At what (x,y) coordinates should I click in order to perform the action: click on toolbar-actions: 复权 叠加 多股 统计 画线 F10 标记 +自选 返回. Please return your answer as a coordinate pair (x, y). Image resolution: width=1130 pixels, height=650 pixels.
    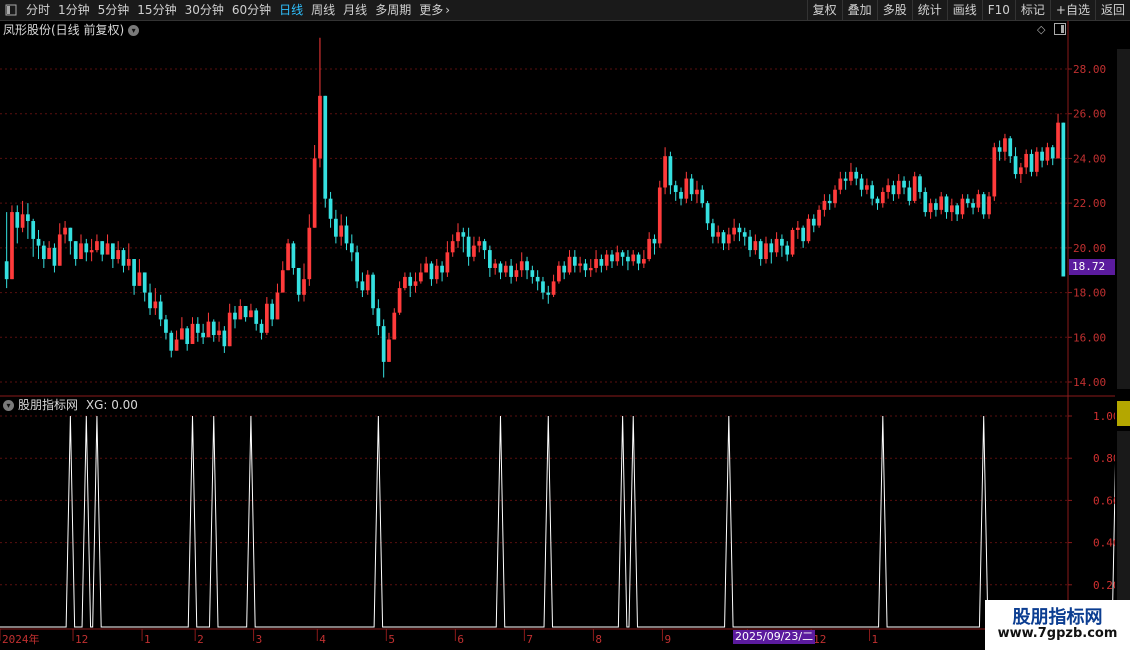
    Looking at the image, I should click on (968, 10).